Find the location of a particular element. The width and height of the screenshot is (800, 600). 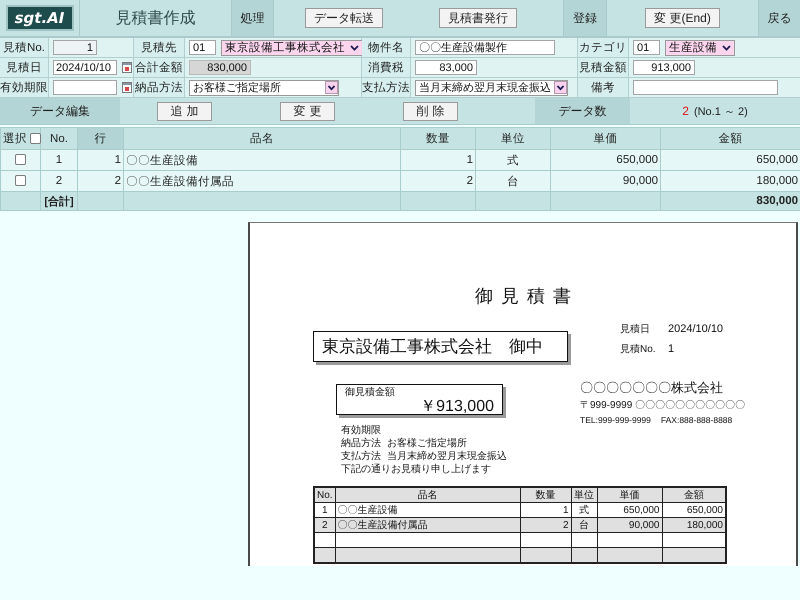

record-count: 2 is located at coordinates (685, 111).